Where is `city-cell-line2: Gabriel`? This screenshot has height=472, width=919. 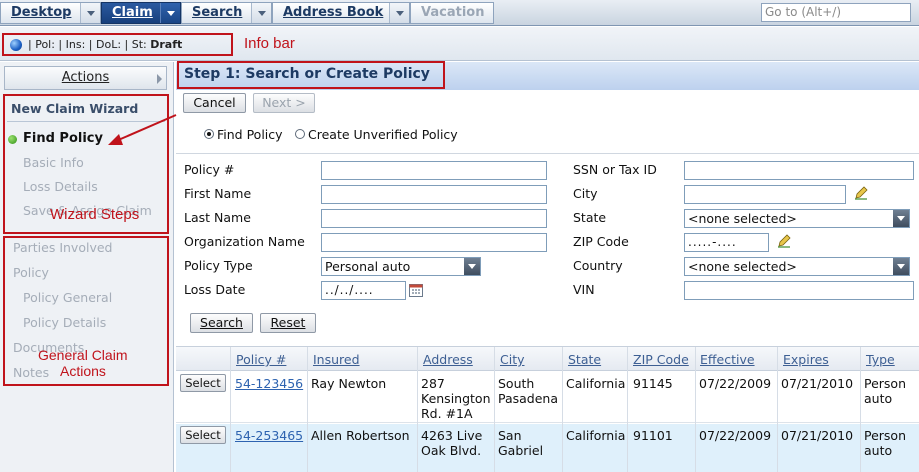 city-cell-line2: Gabriel is located at coordinates (521, 450).